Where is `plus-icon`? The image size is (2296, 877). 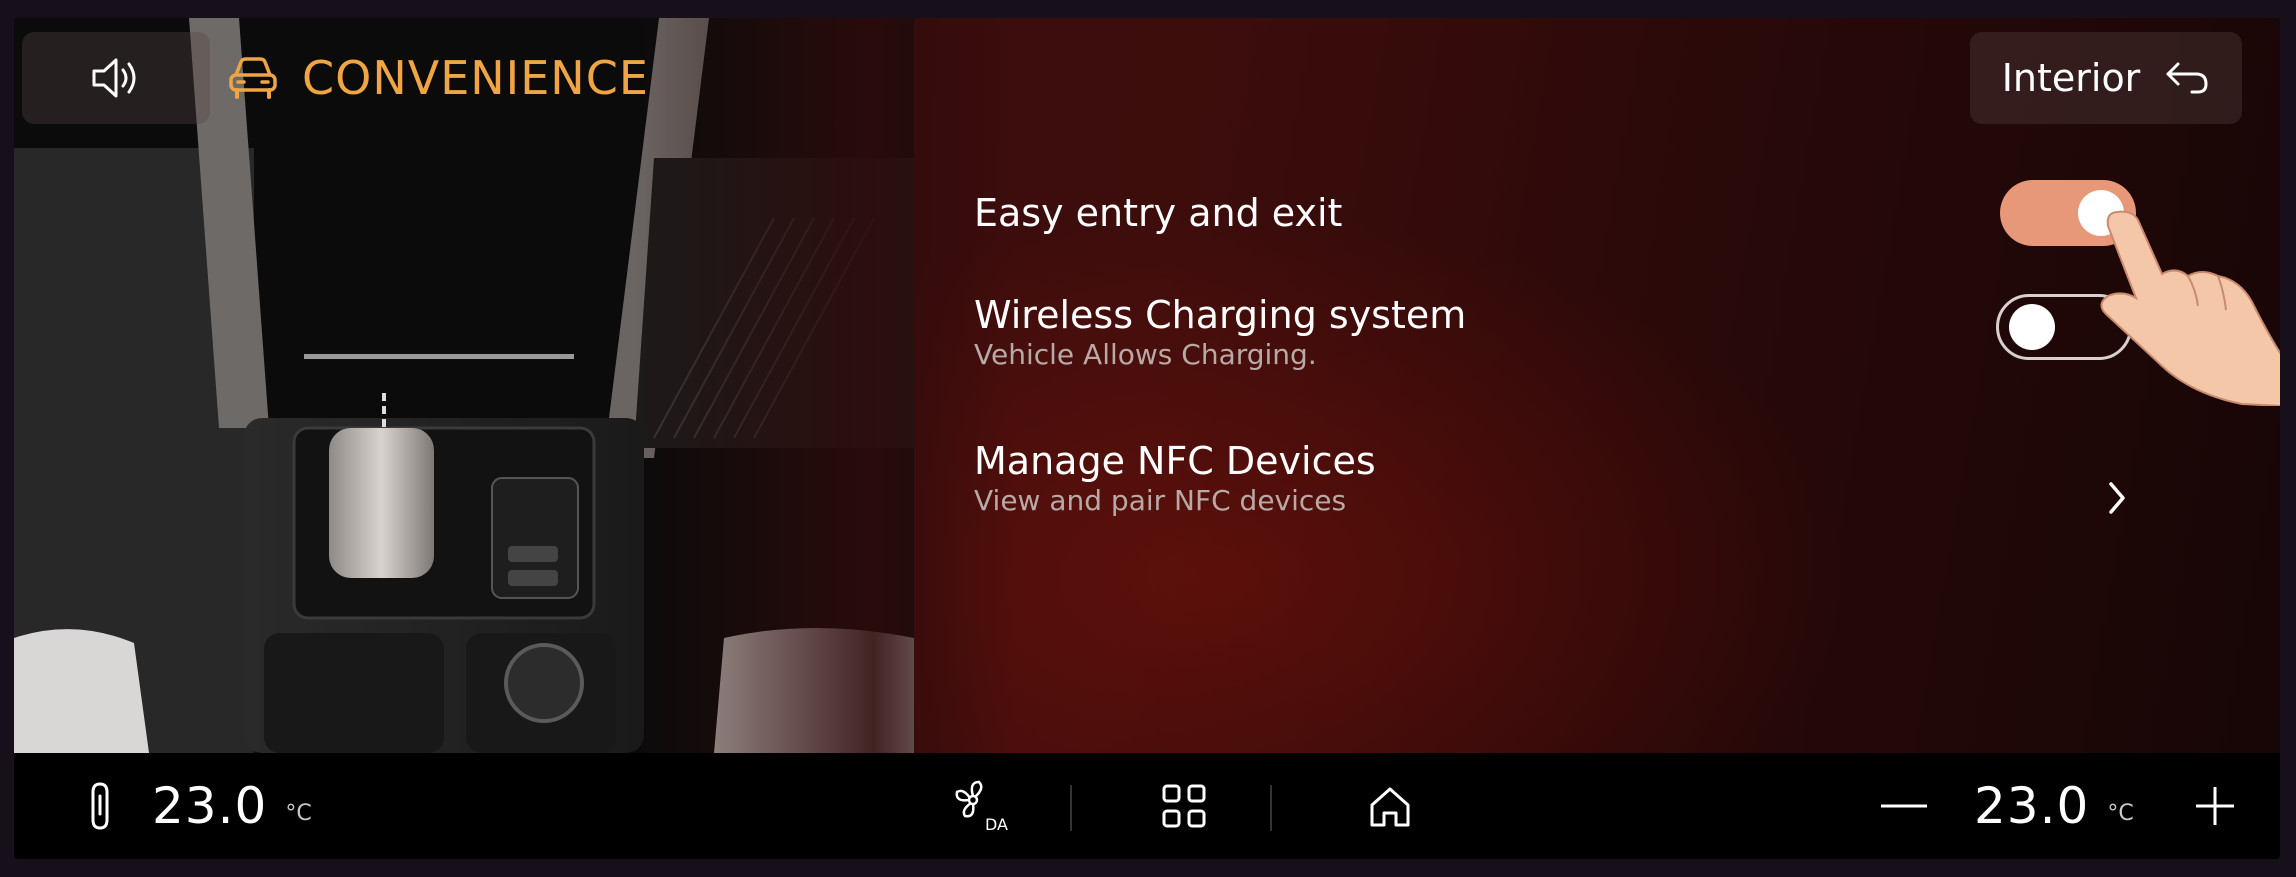 plus-icon is located at coordinates (2215, 806).